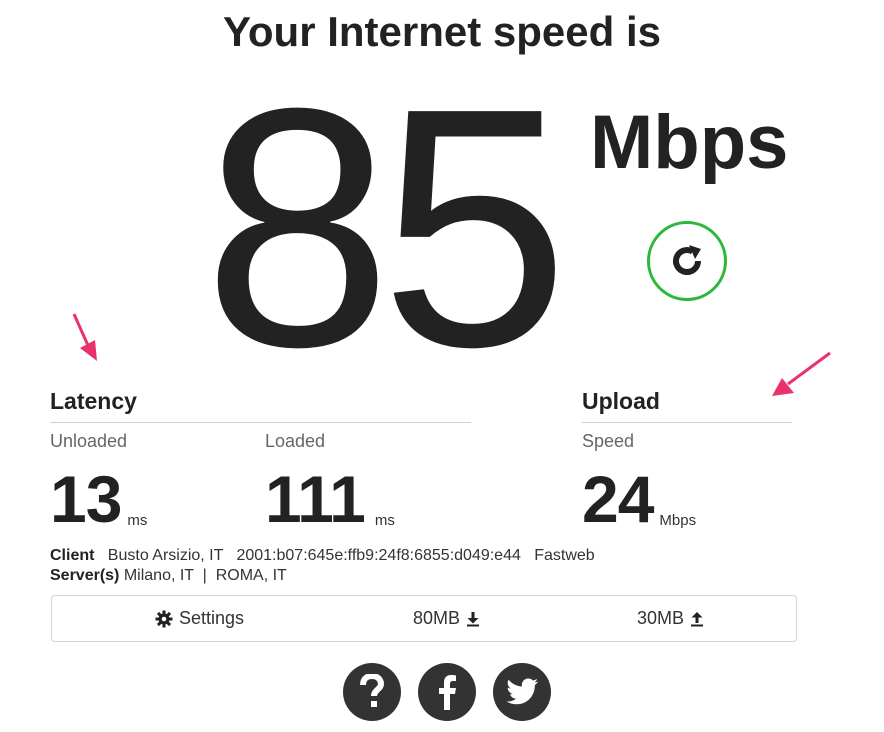 The height and width of the screenshot is (732, 884). I want to click on loaded-metric: 111 ms, so click(330, 499).